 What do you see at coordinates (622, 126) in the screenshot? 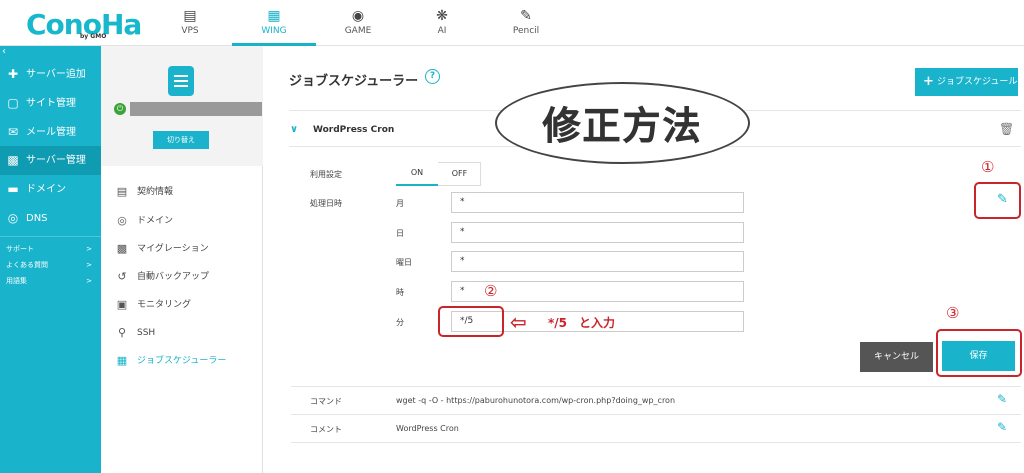
I see `annotation-title: 修正方法` at bounding box center [622, 126].